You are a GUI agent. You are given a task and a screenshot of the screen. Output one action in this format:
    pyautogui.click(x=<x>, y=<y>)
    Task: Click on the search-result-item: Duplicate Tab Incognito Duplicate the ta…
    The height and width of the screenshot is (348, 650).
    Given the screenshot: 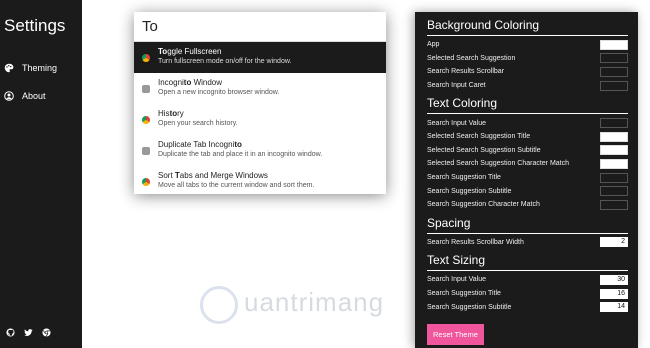 What is the action you would take?
    pyautogui.click(x=260, y=150)
    